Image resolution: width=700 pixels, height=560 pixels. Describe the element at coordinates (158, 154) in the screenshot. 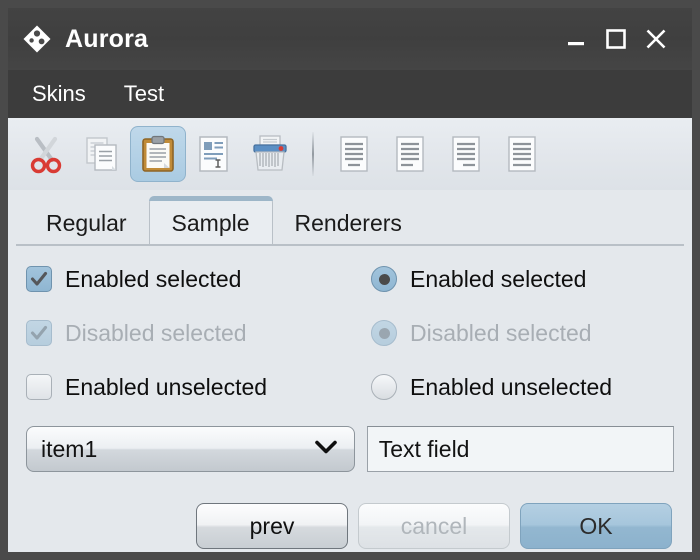

I see `paste-icon` at that location.